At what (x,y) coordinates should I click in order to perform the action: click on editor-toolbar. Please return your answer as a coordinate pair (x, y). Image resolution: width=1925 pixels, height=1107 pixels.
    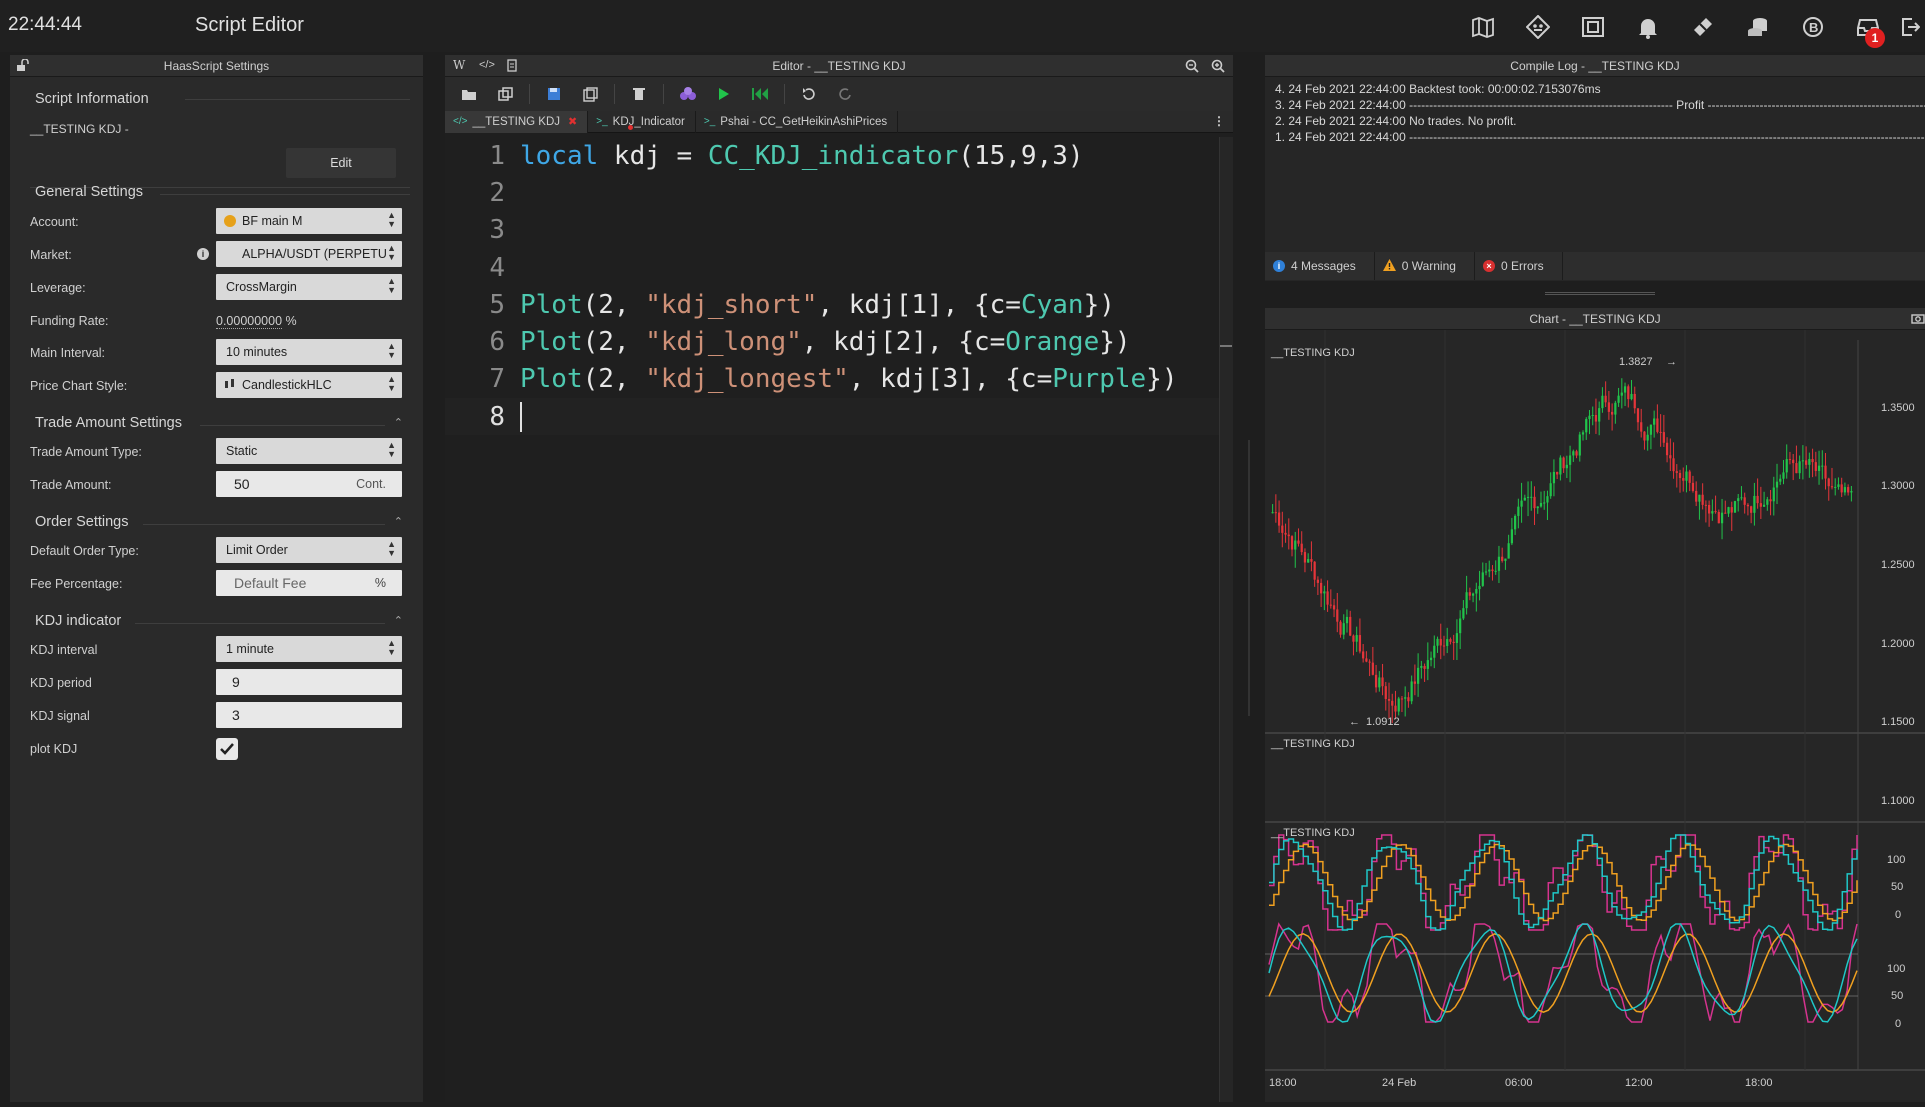
    Looking at the image, I should click on (839, 94).